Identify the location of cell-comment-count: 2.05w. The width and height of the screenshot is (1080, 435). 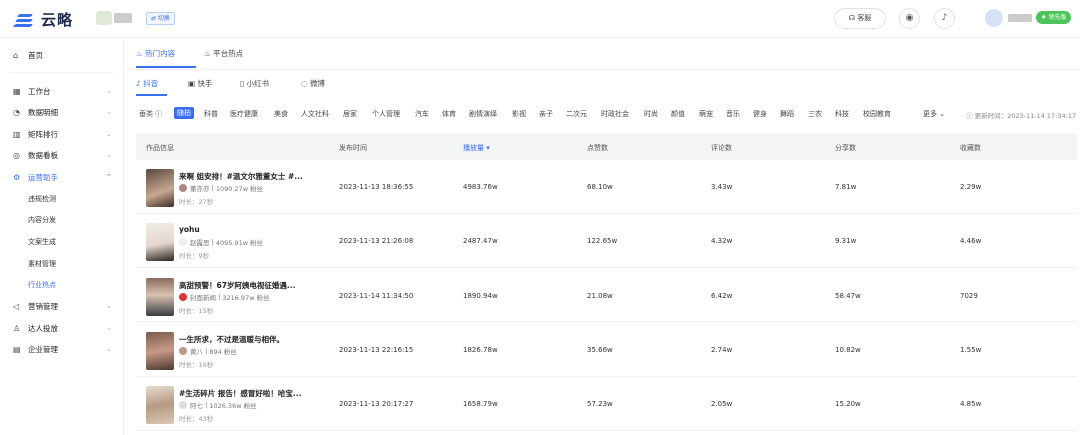
(722, 404).